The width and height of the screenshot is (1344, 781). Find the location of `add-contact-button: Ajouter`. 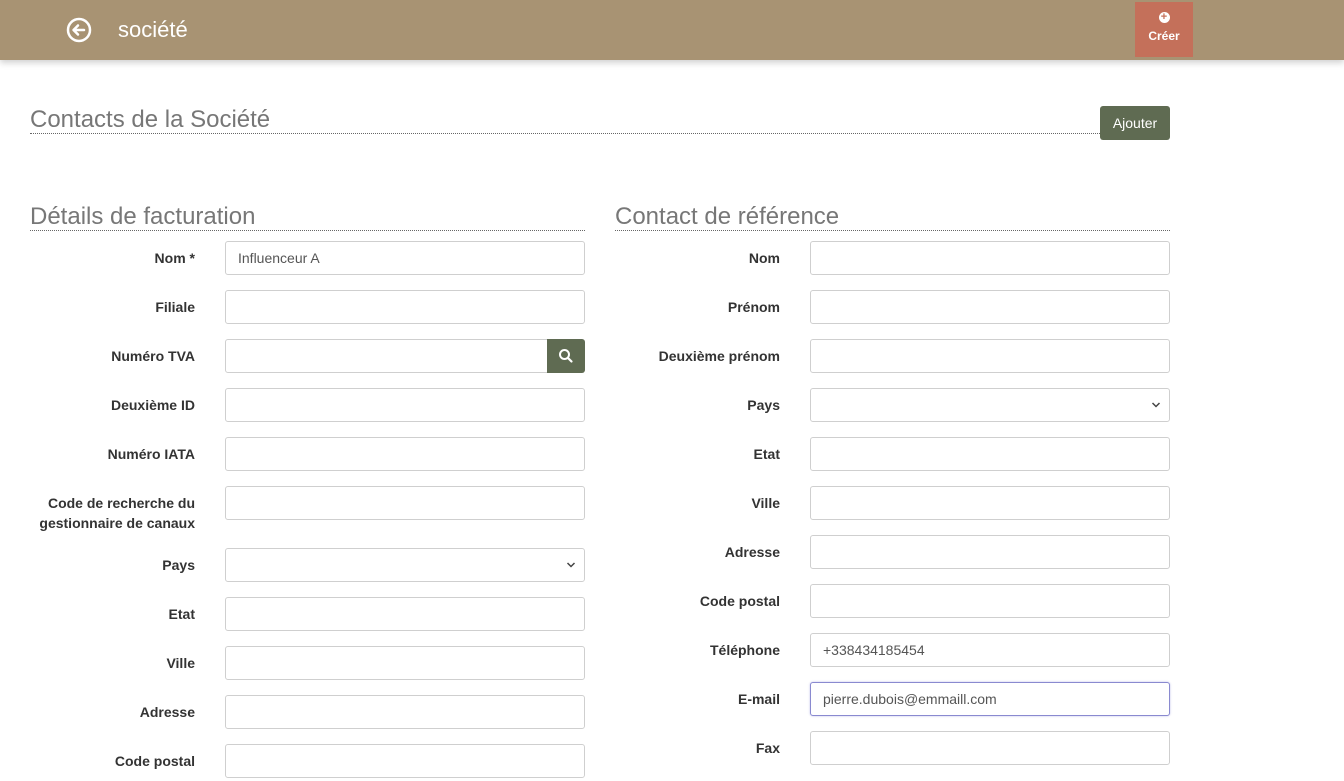

add-contact-button: Ajouter is located at coordinates (1135, 123).